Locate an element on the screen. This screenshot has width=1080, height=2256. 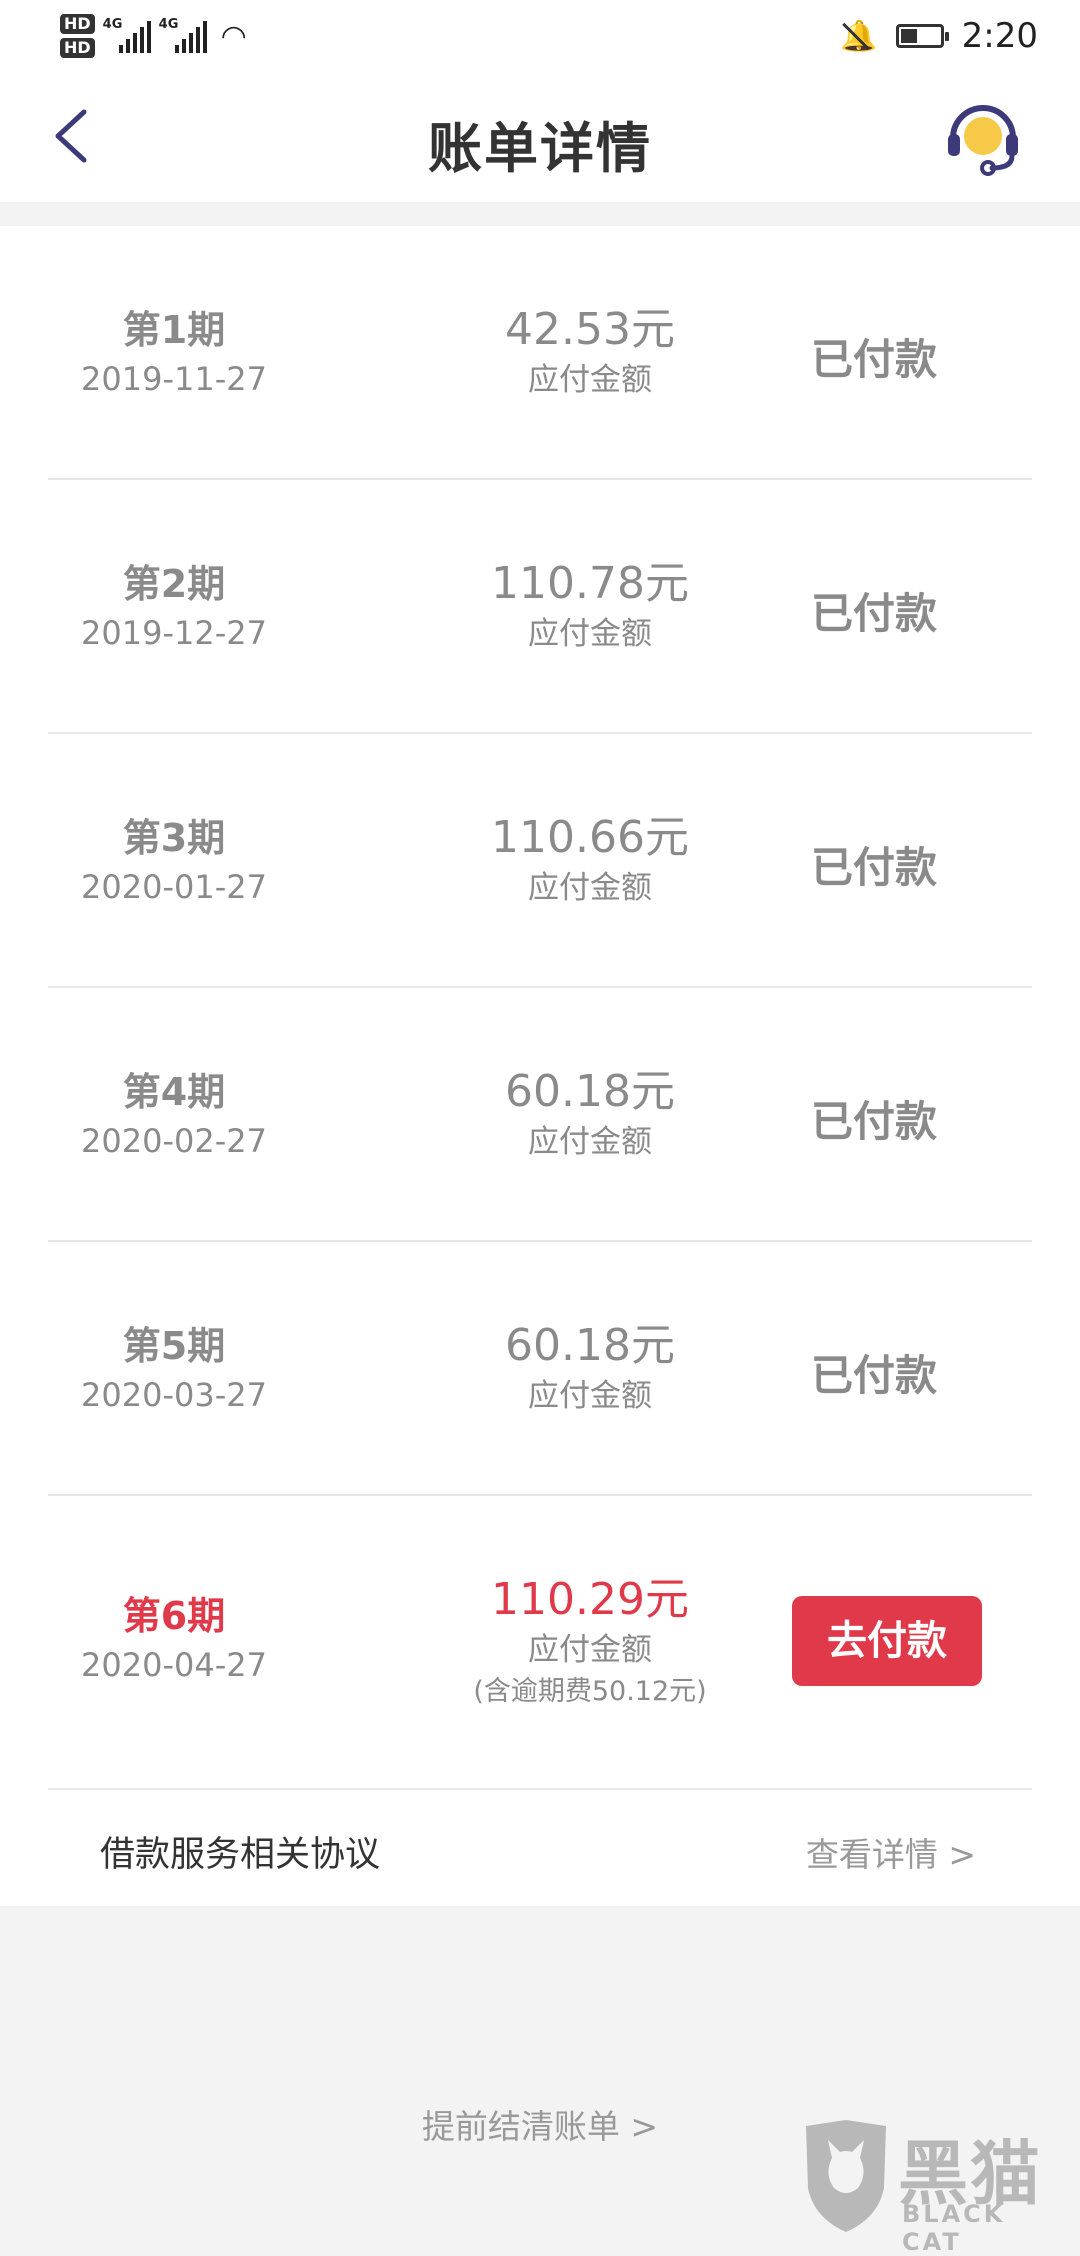
overdue-fee-note: (含逾期费50.12元) is located at coordinates (590, 1691).